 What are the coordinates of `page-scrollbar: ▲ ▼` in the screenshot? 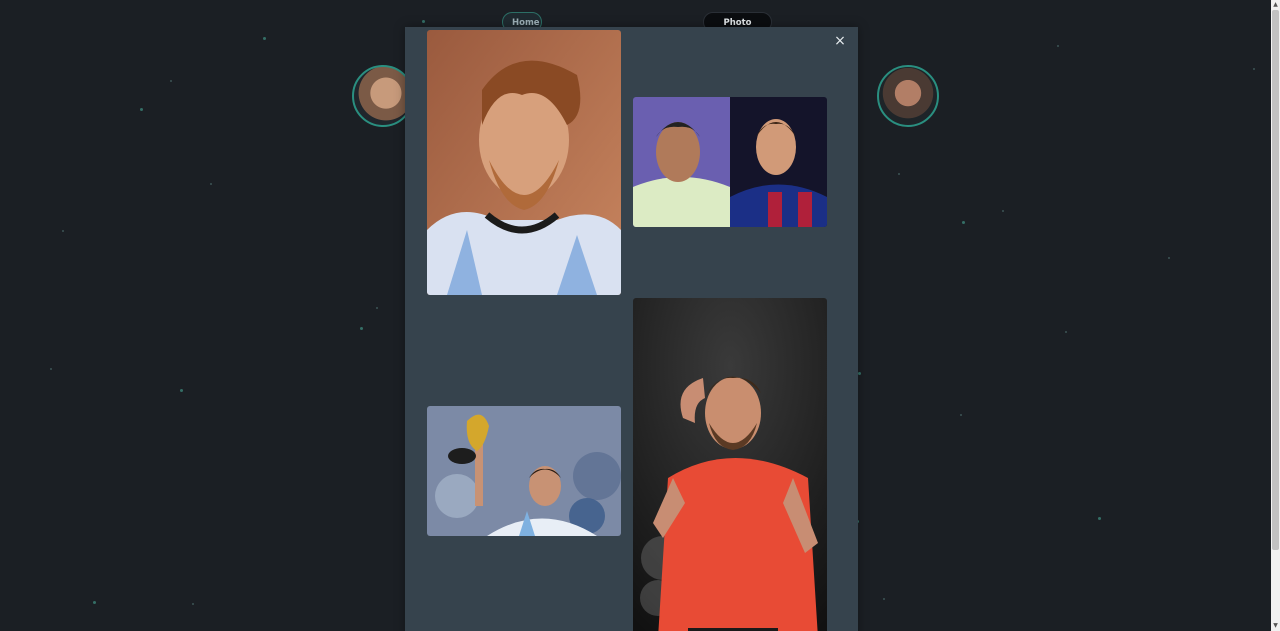 It's located at (1275, 315).